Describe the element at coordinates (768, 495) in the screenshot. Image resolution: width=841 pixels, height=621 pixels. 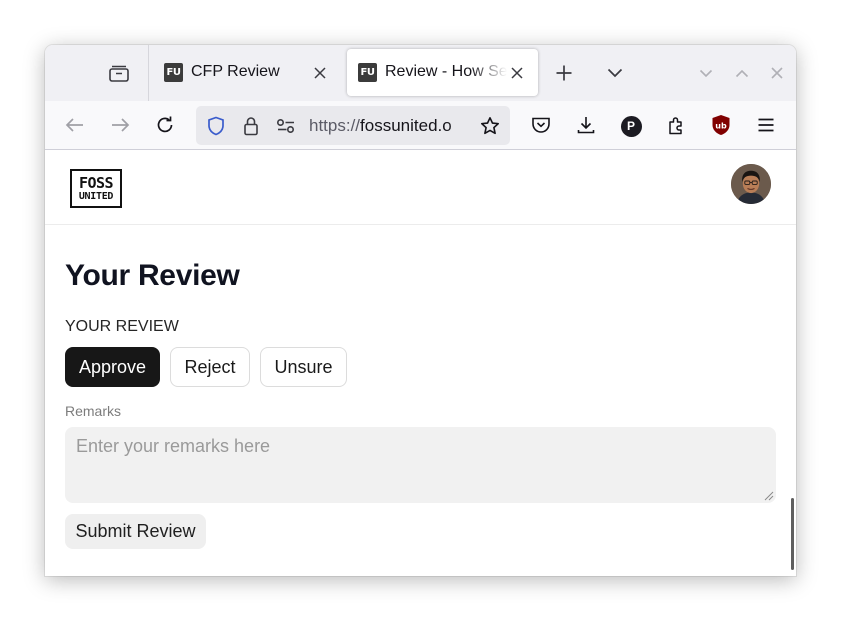
I see `resize-grip-icon` at that location.